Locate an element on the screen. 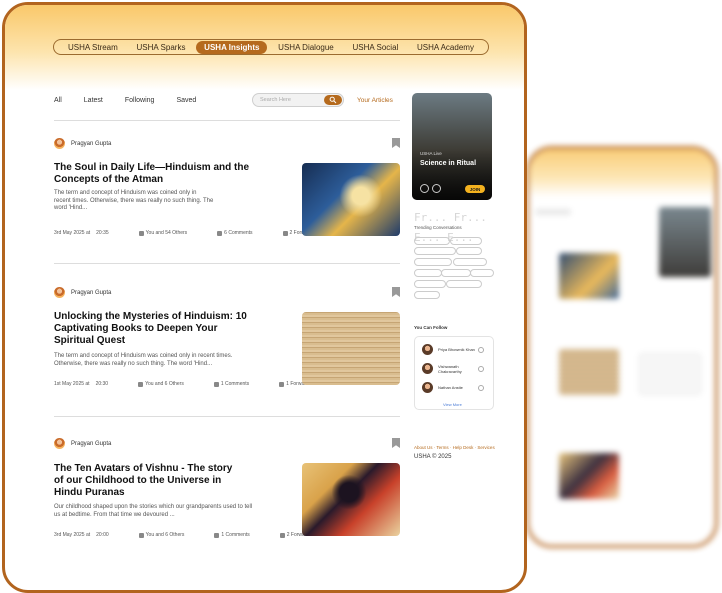  search-bar: Search Here is located at coordinates (298, 100).